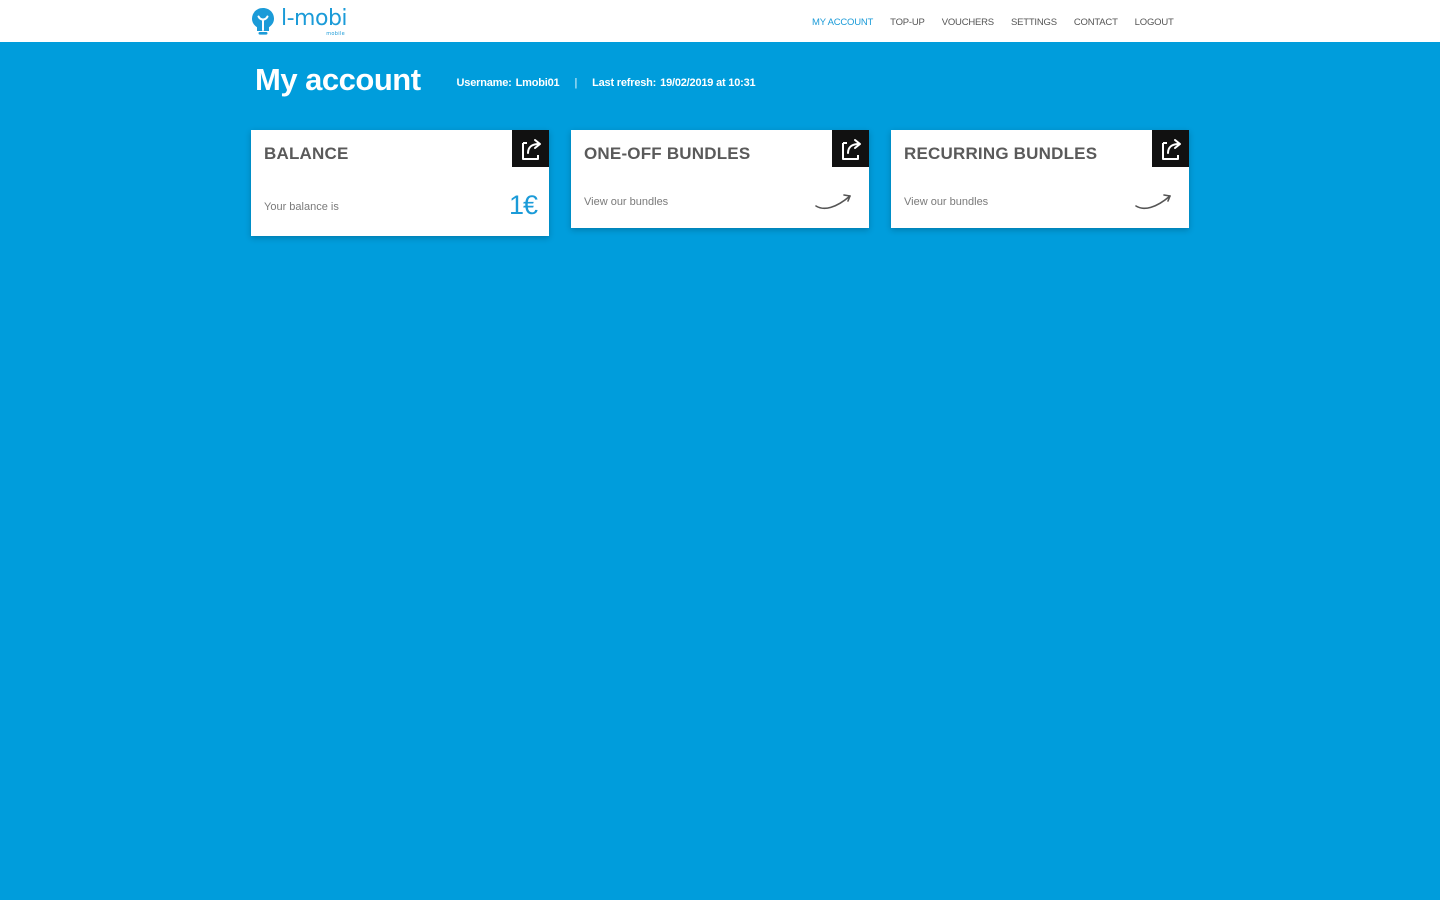 The height and width of the screenshot is (900, 1440). I want to click on nav-link-settings: SETTINGS, so click(1034, 22).